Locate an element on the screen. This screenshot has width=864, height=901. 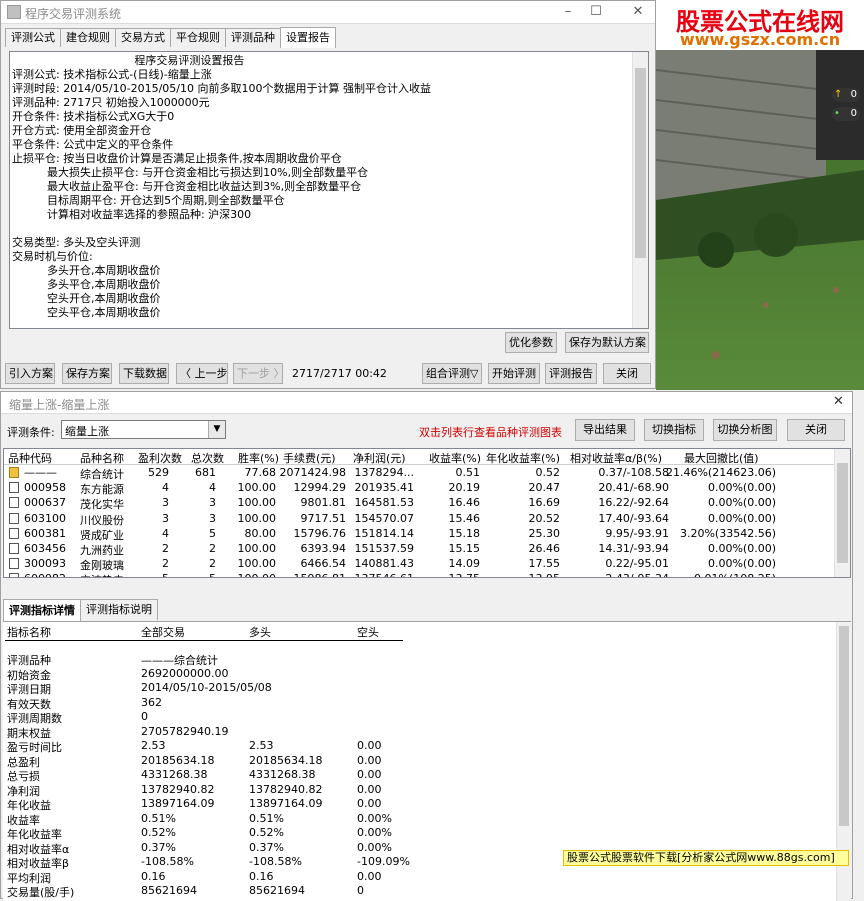
prev-step-button: 〈 上一步 is located at coordinates (202, 373).